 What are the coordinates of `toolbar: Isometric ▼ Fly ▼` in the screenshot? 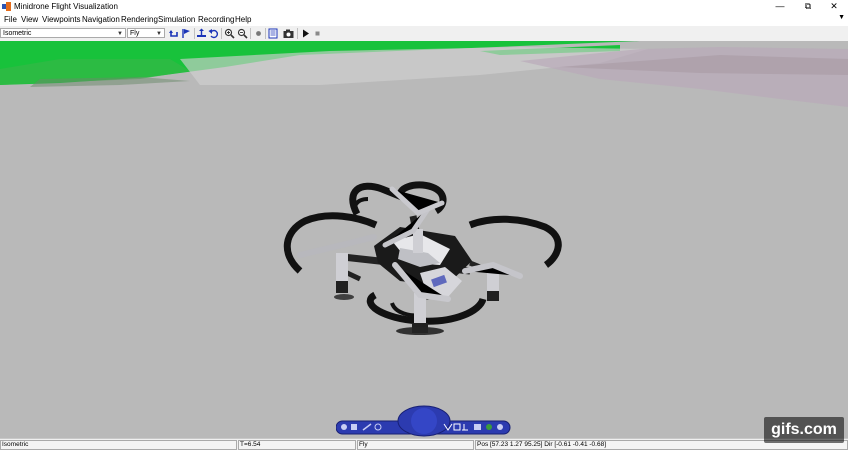 It's located at (424, 34).